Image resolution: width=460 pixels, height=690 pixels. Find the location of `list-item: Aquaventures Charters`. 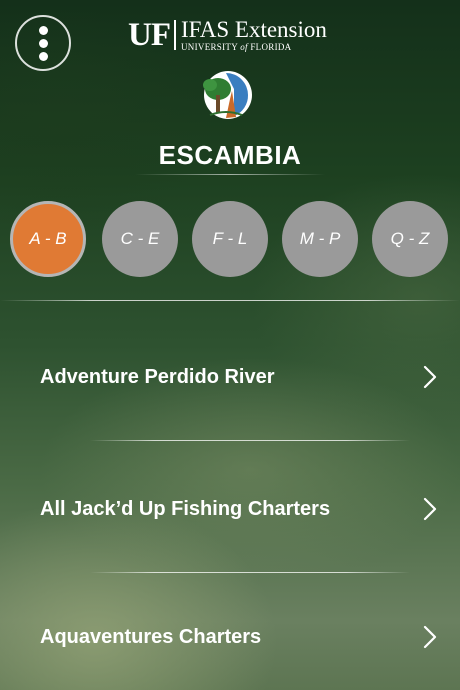

list-item: Aquaventures Charters is located at coordinates (230, 638).